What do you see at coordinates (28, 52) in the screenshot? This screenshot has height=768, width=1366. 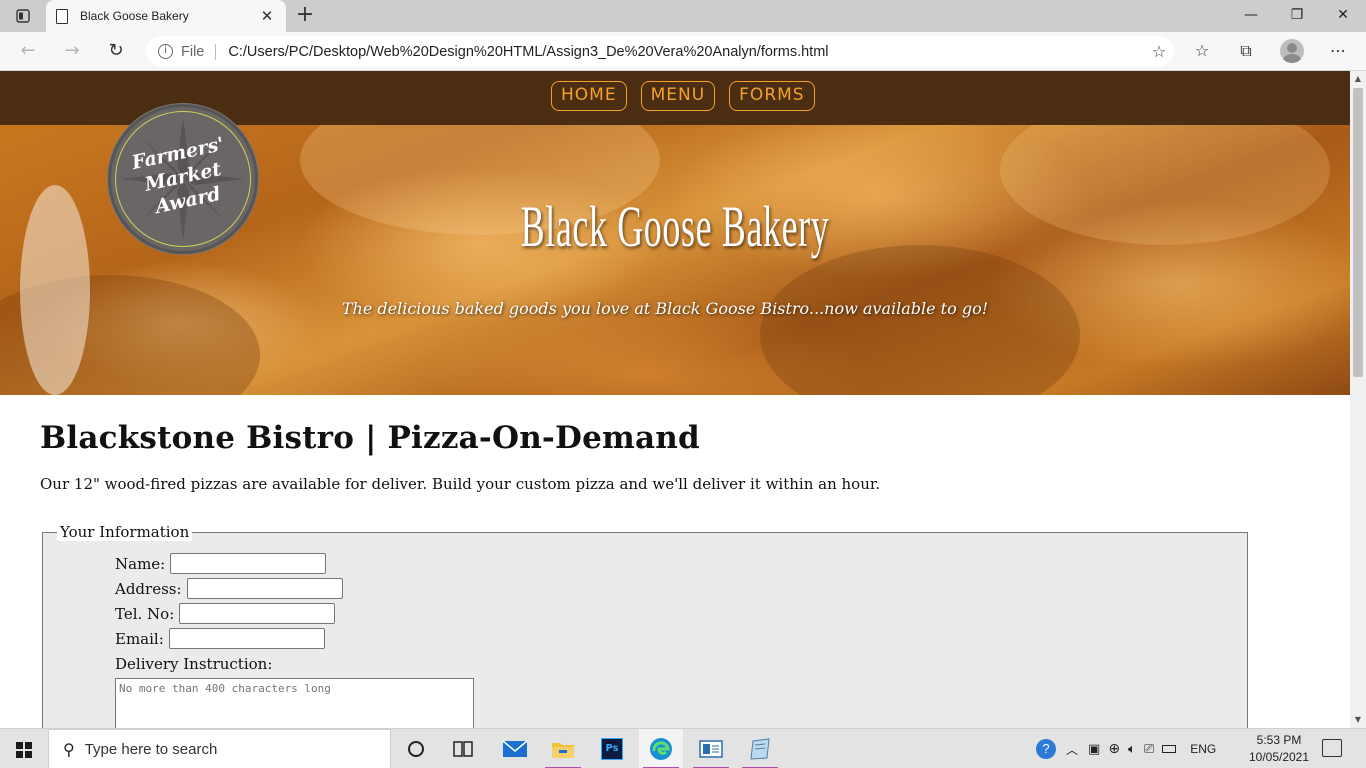 I see `back-icon: ←` at bounding box center [28, 52].